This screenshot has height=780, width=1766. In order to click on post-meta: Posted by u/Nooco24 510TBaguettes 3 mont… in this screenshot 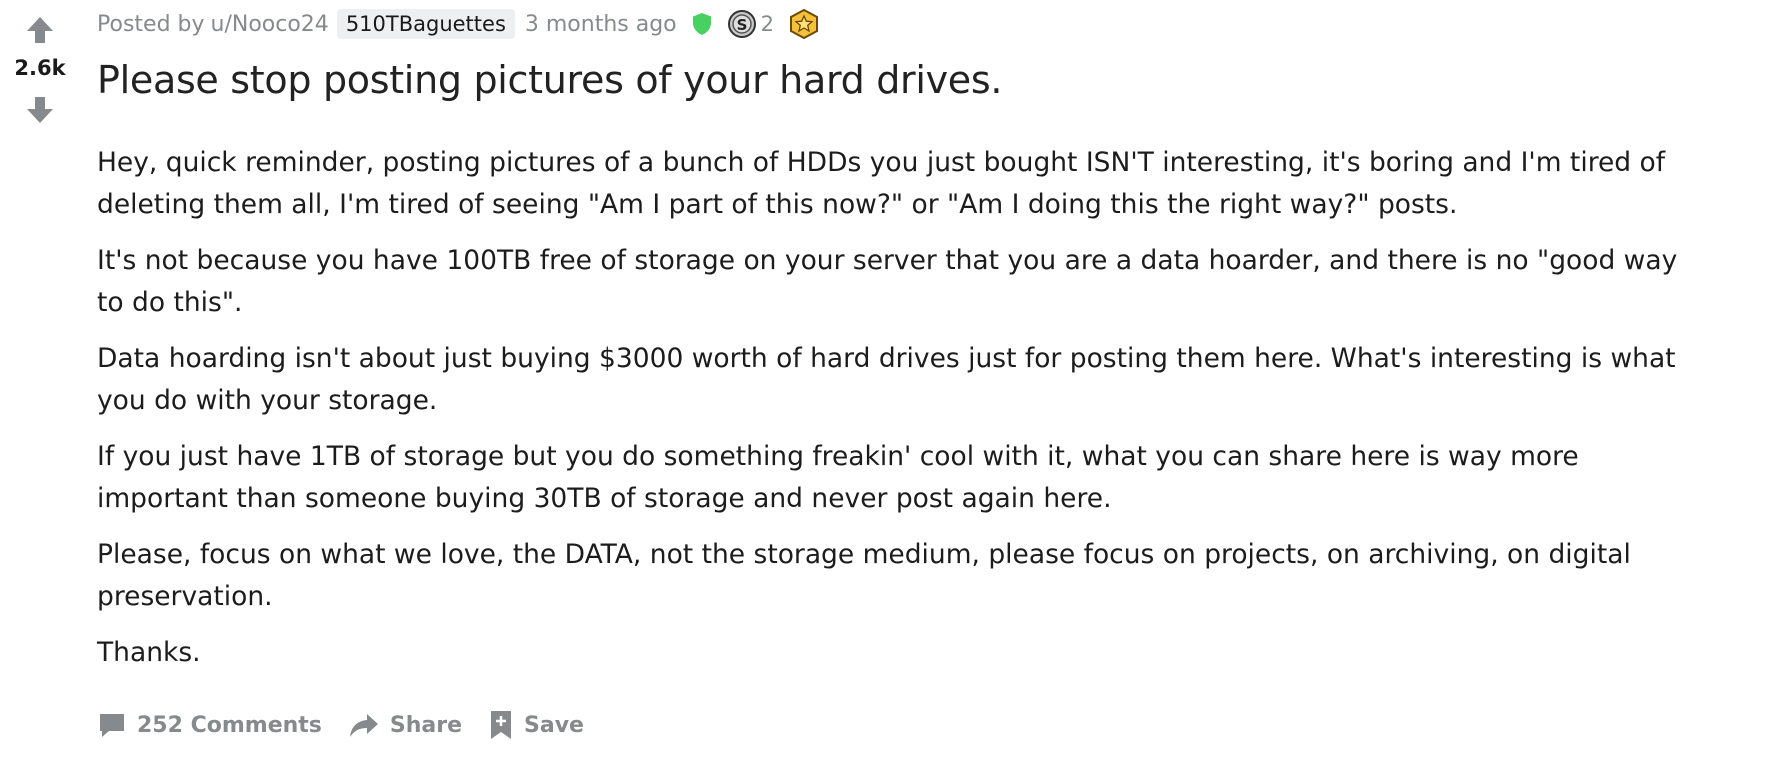, I will do `click(458, 24)`.